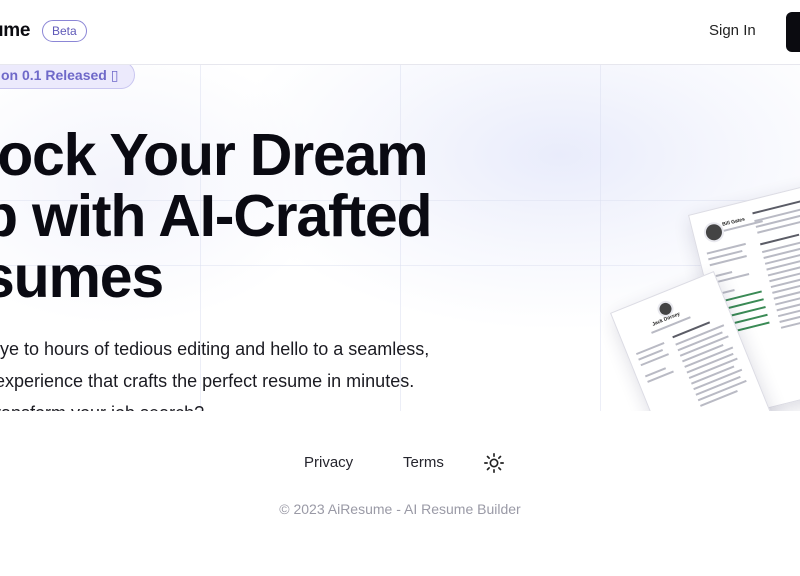 Image resolution: width=800 pixels, height=576 pixels. Describe the element at coordinates (793, 32) in the screenshot. I see `get-started-button` at that location.